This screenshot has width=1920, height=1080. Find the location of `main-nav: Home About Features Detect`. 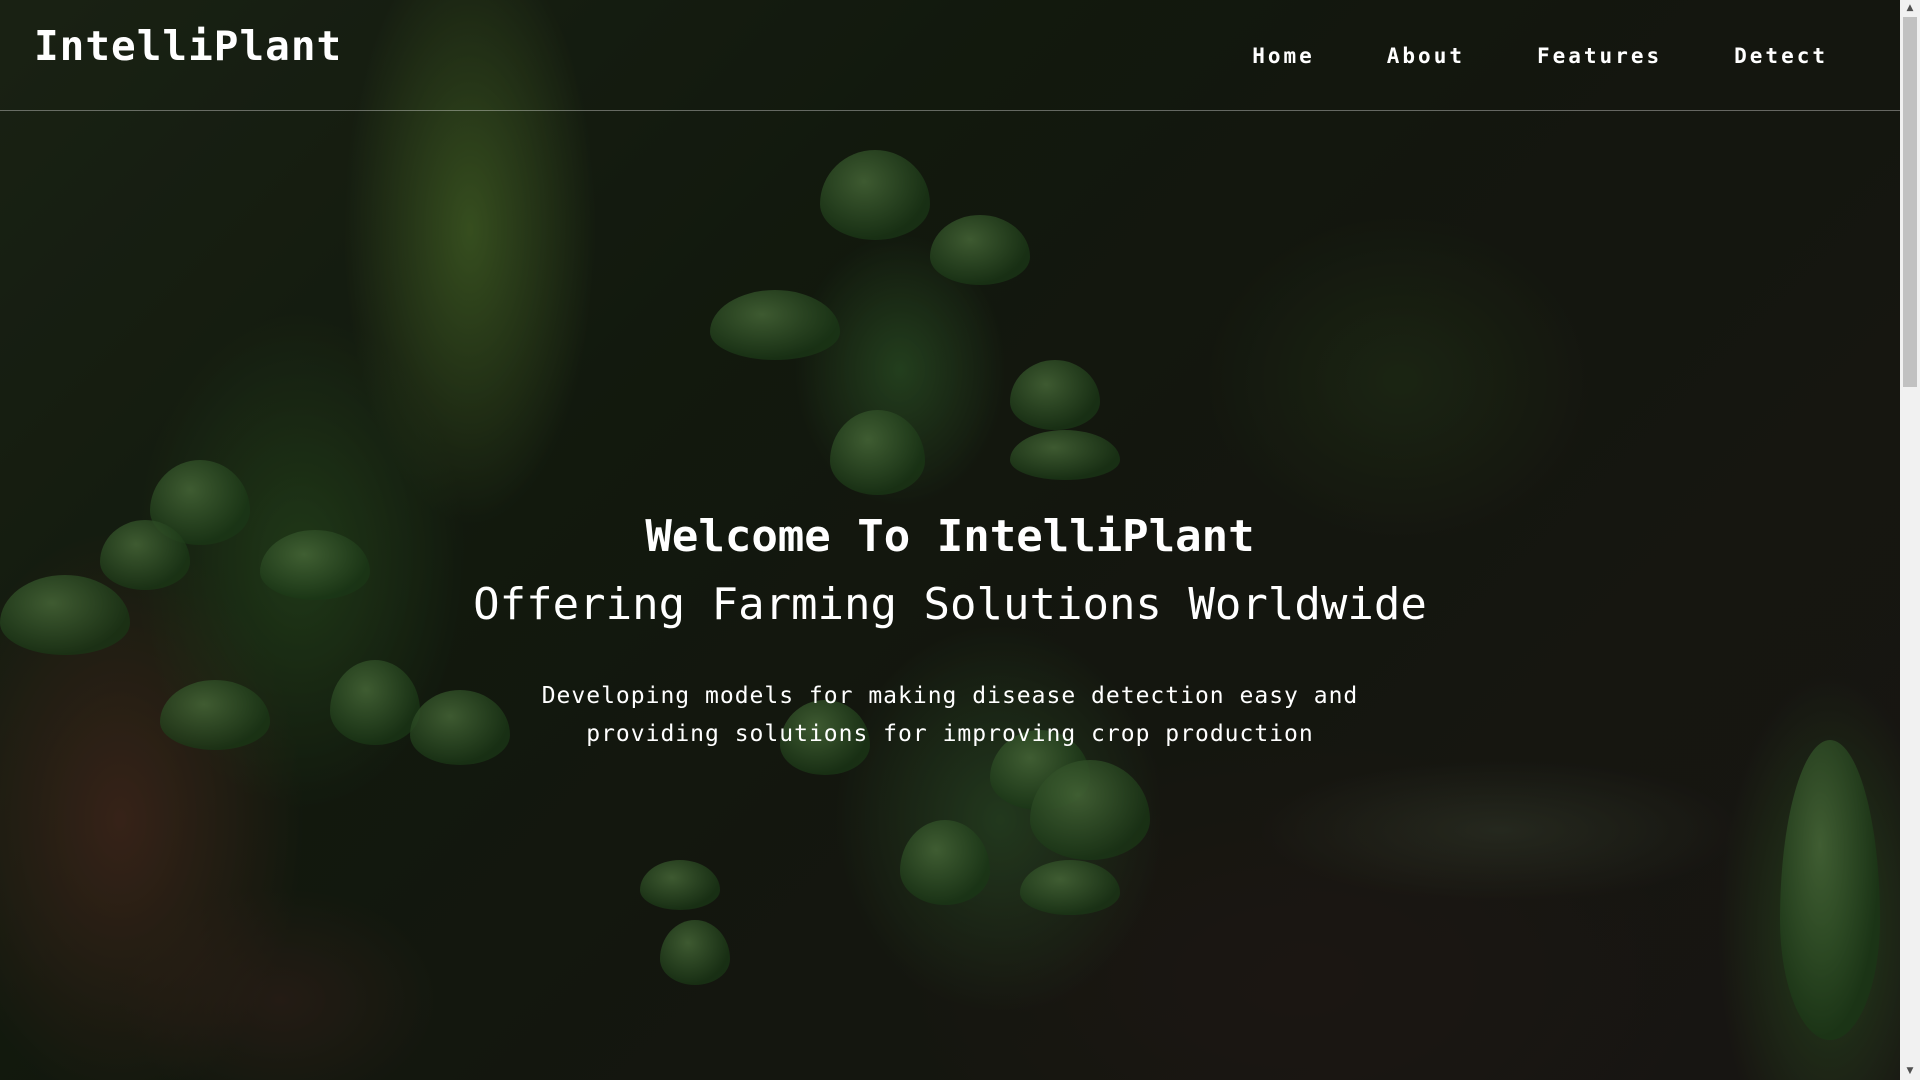

main-nav: Home About Features Detect is located at coordinates (1504, 56).